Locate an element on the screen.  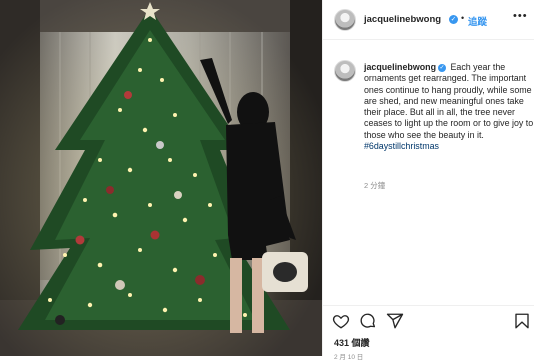
author-avatar is located at coordinates (345, 20).